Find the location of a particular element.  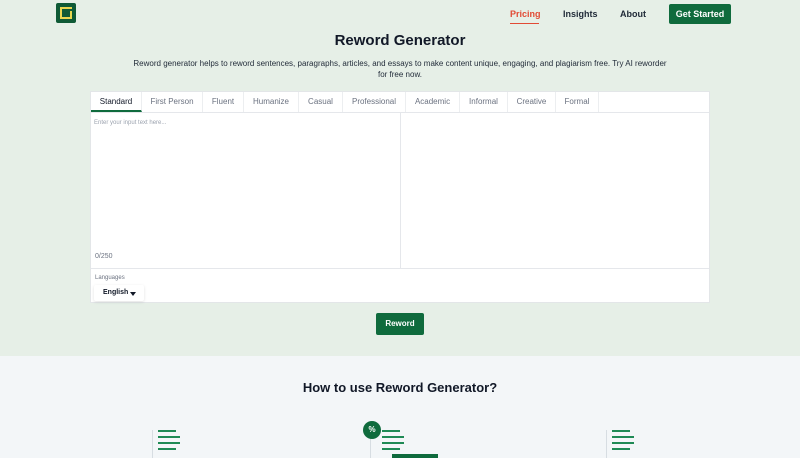

tab-formal: Formal is located at coordinates (577, 102).